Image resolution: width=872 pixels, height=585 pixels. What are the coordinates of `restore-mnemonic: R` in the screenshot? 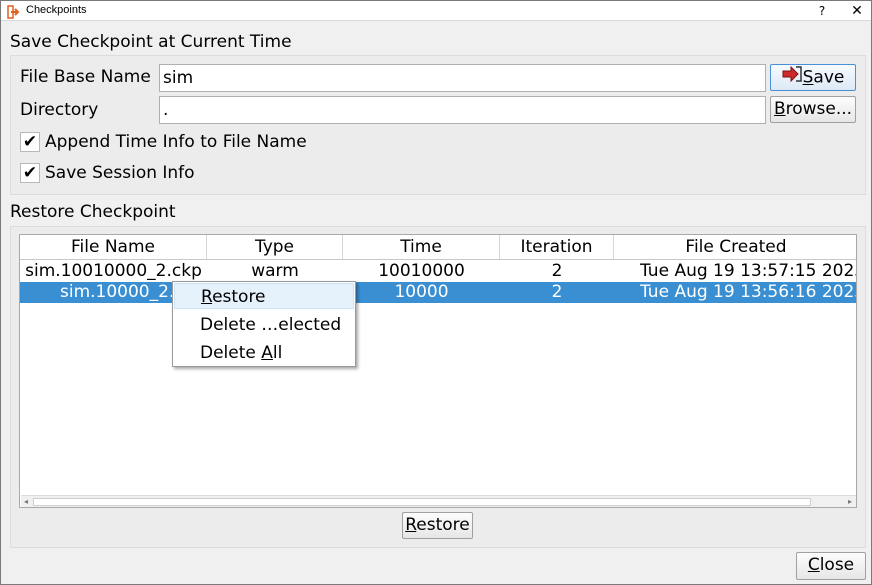 It's located at (411, 525).